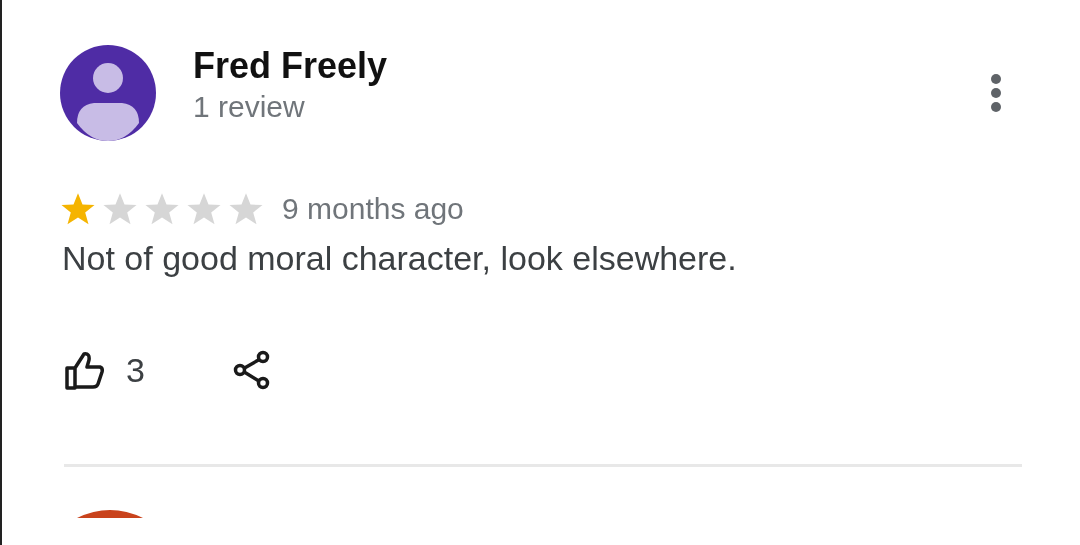  I want to click on thumbs-up-icon, so click(84, 370).